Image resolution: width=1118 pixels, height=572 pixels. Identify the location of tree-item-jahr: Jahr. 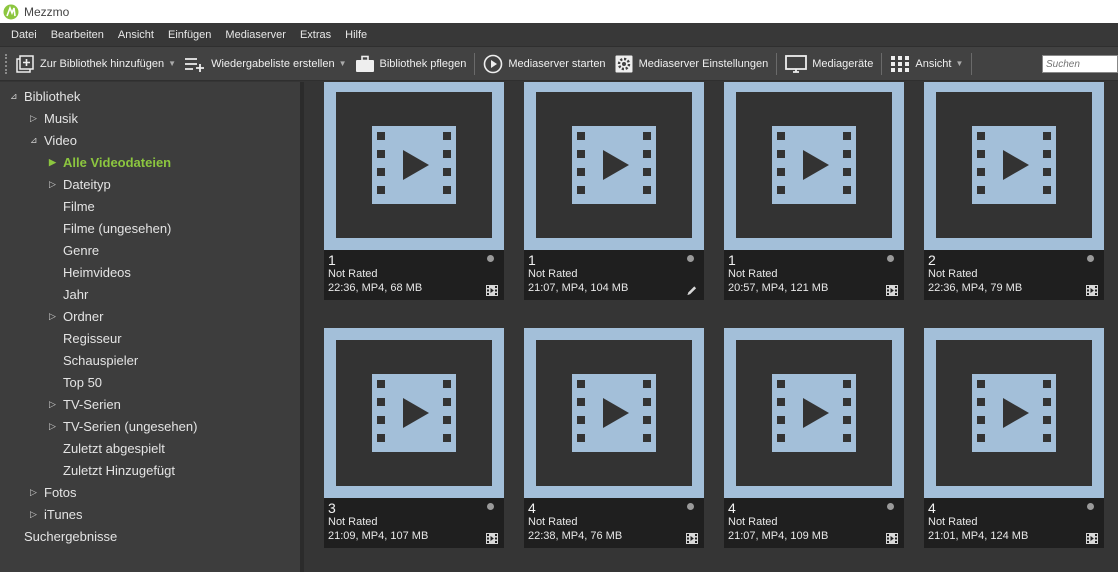
(68, 294).